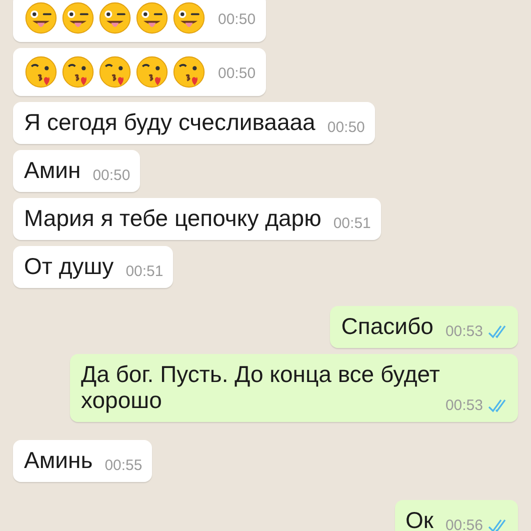  I want to click on message-text: От душу, so click(69, 266).